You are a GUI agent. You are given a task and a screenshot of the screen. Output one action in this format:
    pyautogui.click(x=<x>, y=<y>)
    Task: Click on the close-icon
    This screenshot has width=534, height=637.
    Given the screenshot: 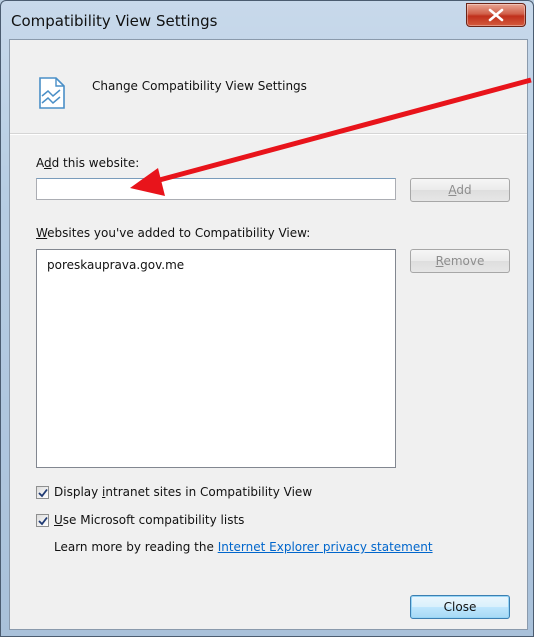 What is the action you would take?
    pyautogui.click(x=496, y=15)
    